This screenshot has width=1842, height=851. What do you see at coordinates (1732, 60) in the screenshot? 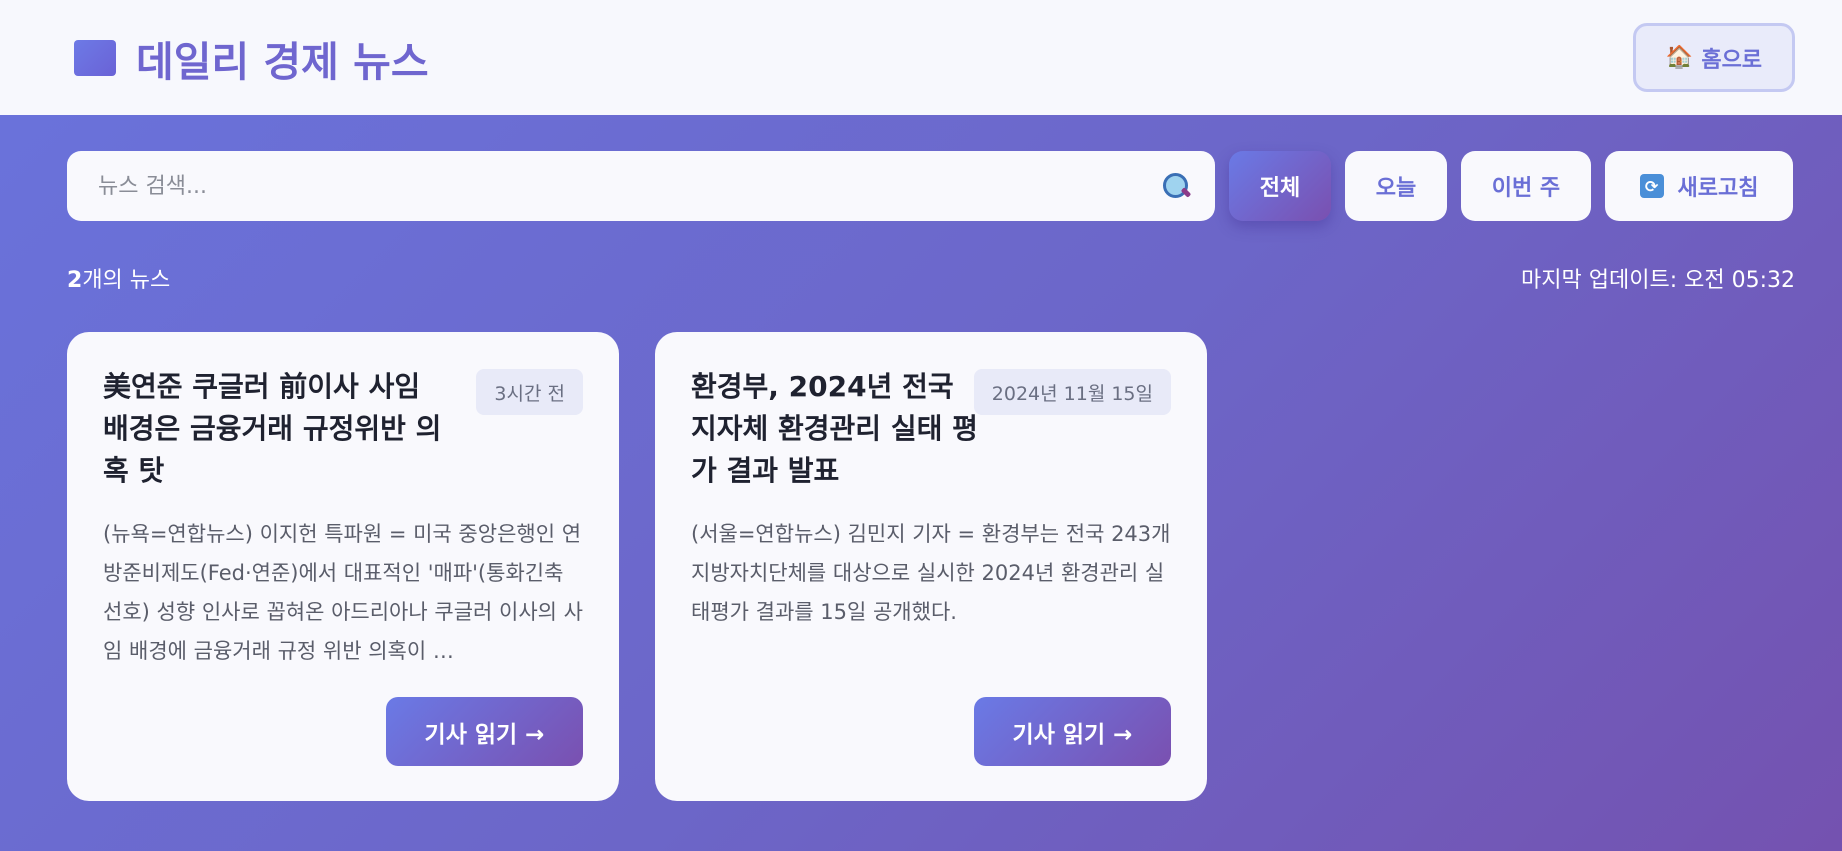
I see `home-button-label: 홈으로` at bounding box center [1732, 60].